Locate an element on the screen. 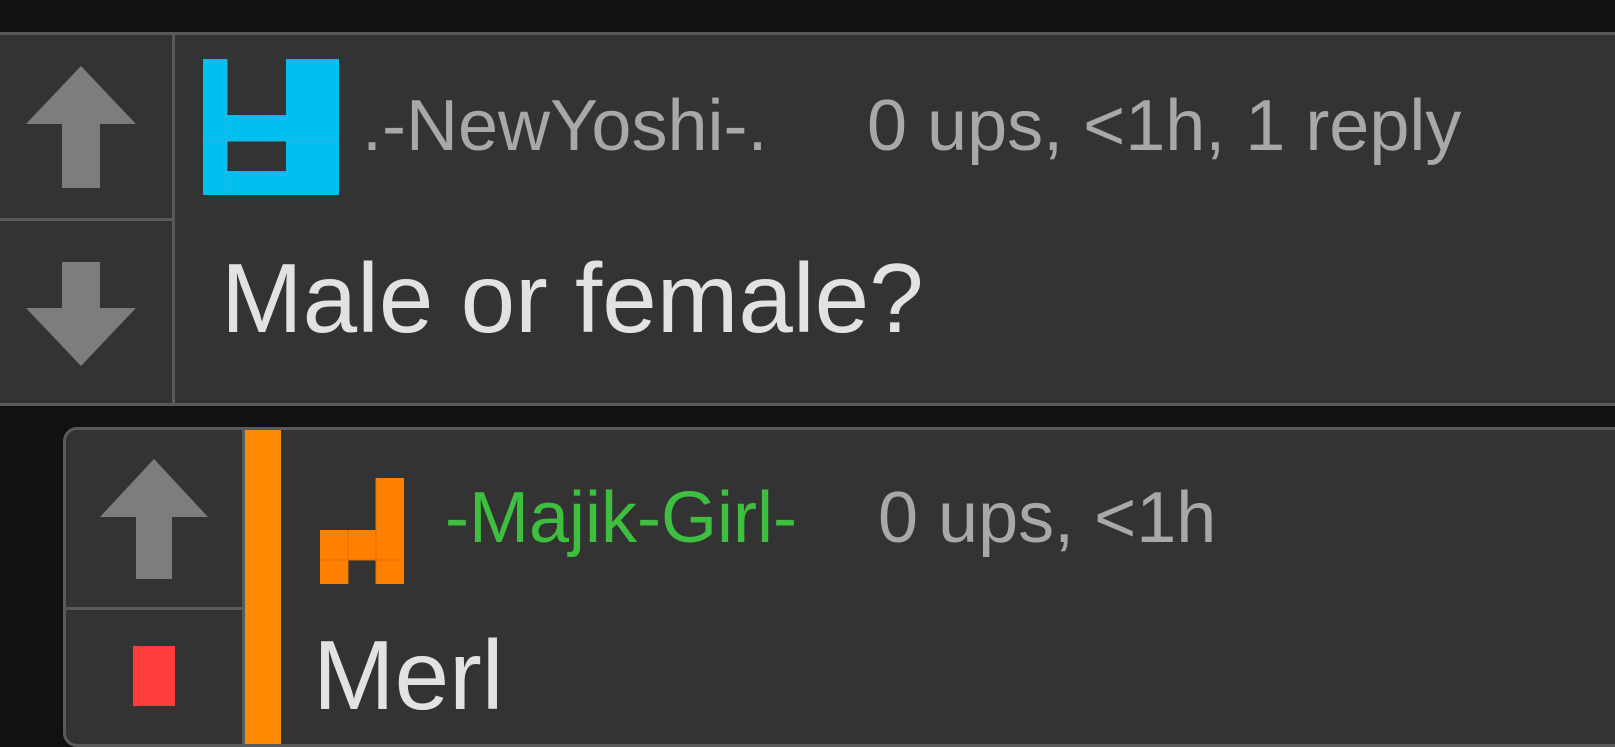 This screenshot has height=747, width=1615. downvote-active-icon is located at coordinates (154, 676).